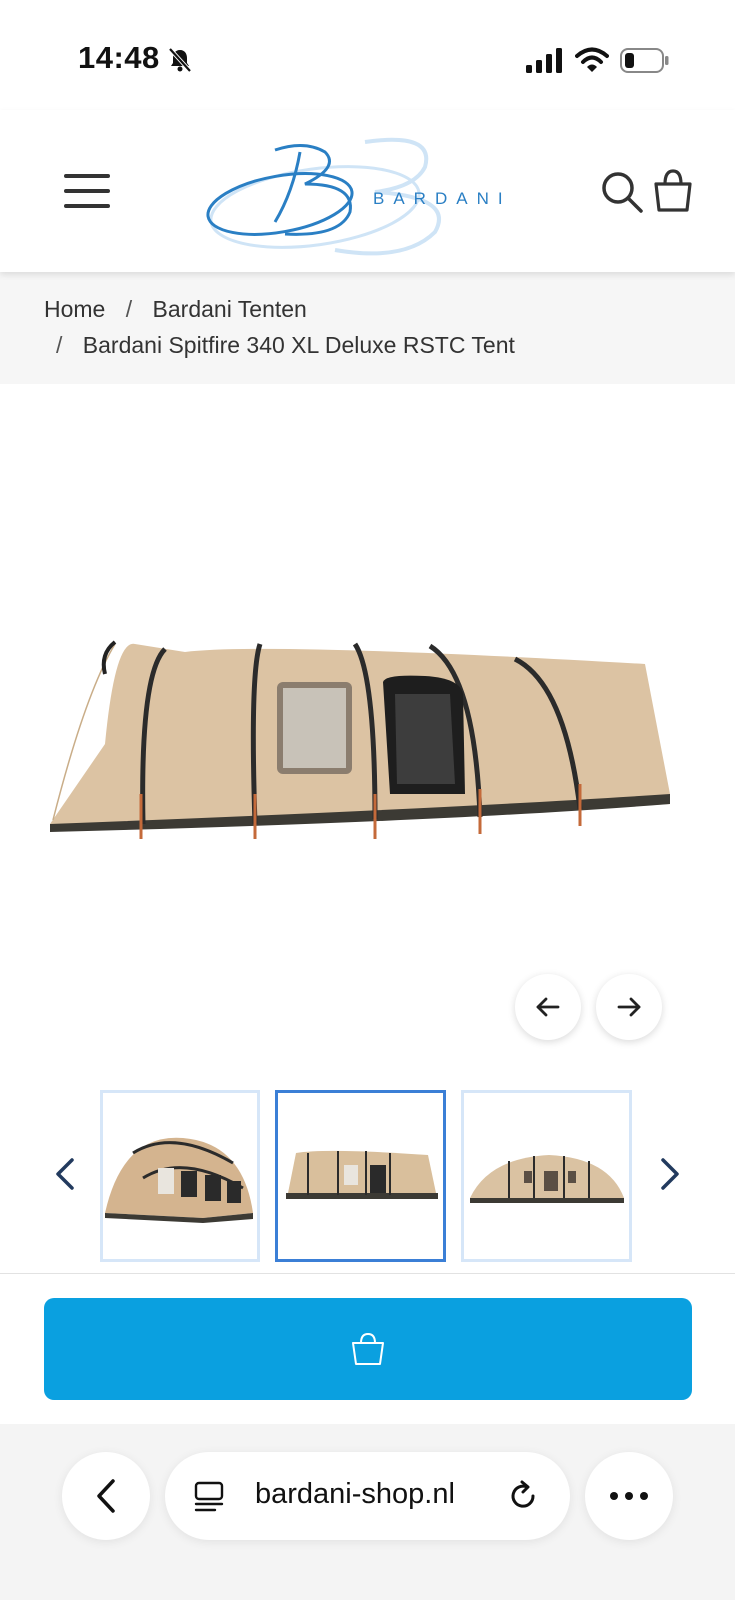 Image resolution: width=735 pixels, height=1600 pixels. I want to click on browser-back-button, so click(106, 1496).